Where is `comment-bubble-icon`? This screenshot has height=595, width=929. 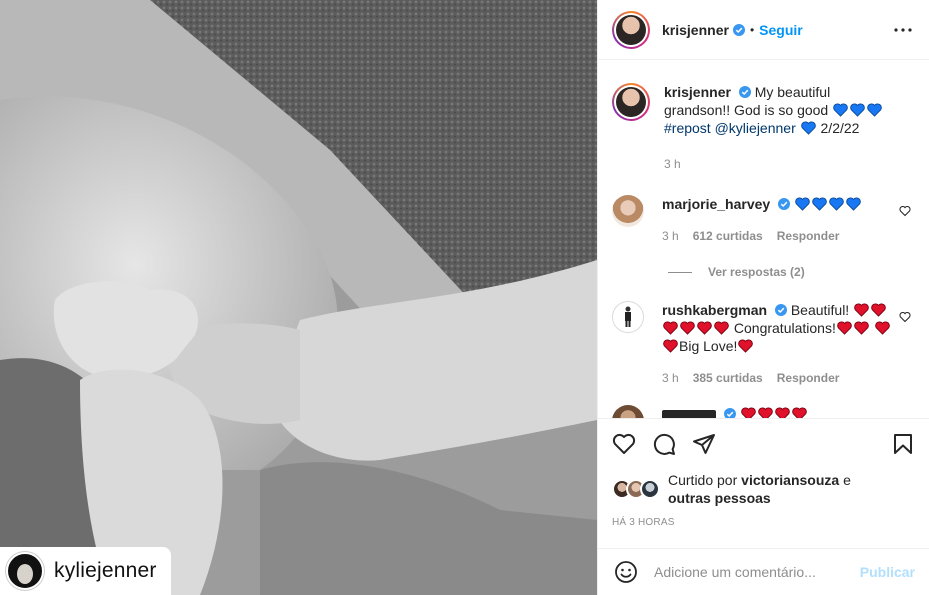
comment-bubble-icon is located at coordinates (664, 444).